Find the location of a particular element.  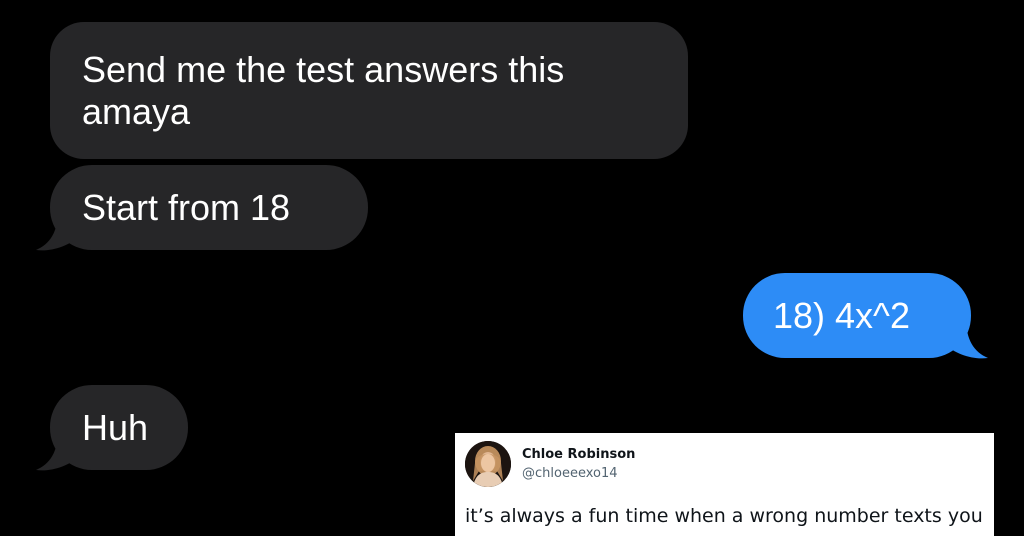

message-text-line: 18) 4x^2 is located at coordinates (841, 315).